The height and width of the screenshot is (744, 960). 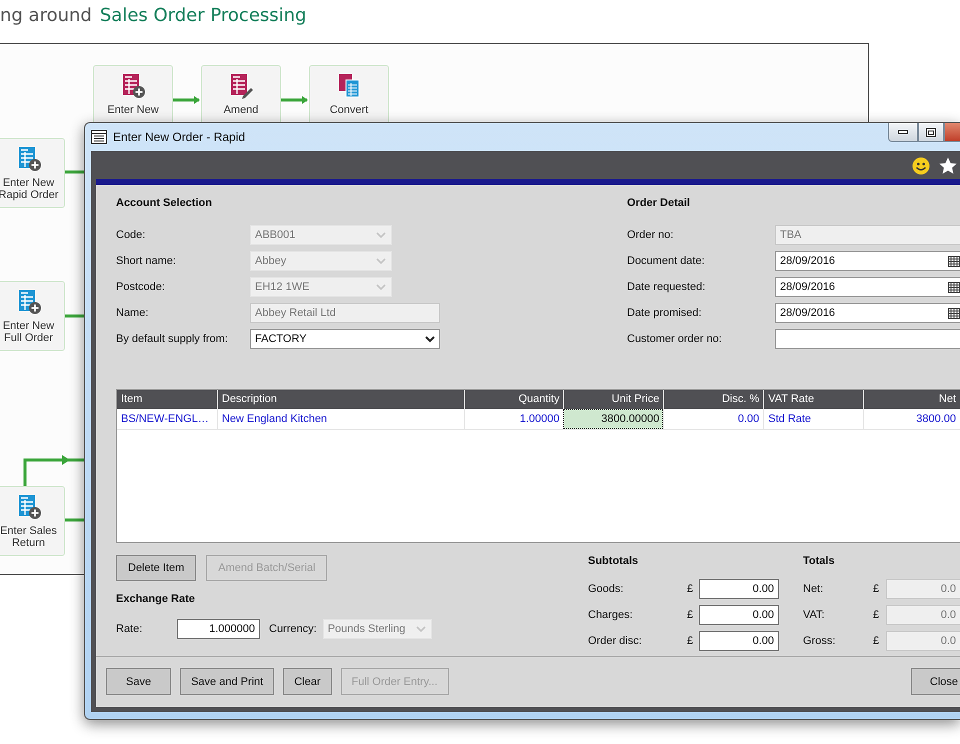 What do you see at coordinates (665, 313) in the screenshot?
I see `field-label: Date promised:` at bounding box center [665, 313].